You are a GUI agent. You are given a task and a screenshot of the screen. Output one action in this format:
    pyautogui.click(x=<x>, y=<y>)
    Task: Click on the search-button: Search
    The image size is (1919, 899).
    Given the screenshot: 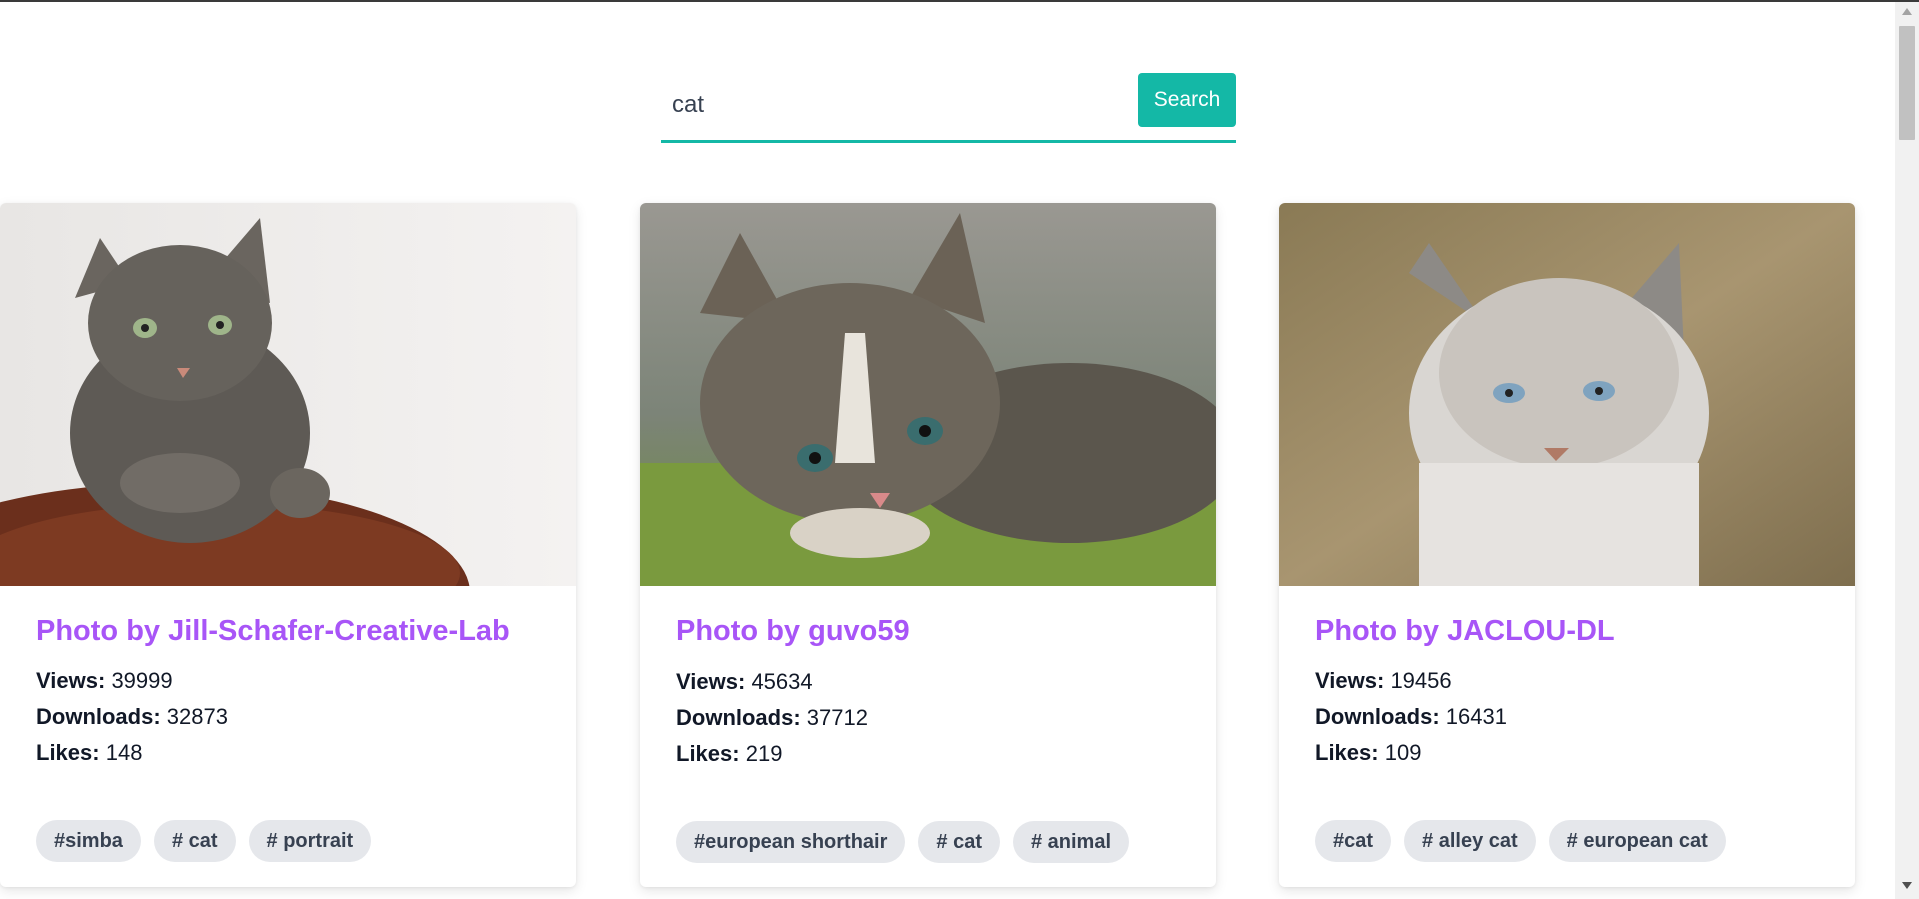 What is the action you would take?
    pyautogui.click(x=1187, y=100)
    